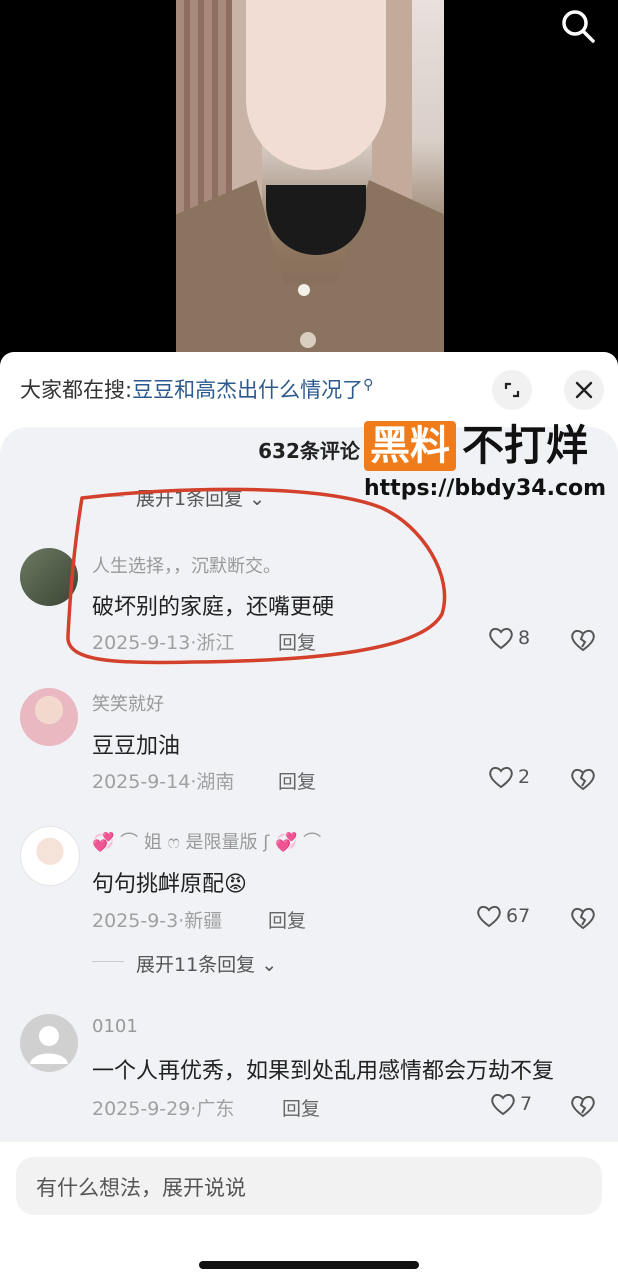 The width and height of the screenshot is (618, 1280). Describe the element at coordinates (304, 290) in the screenshot. I see `video-person-necklace` at that location.